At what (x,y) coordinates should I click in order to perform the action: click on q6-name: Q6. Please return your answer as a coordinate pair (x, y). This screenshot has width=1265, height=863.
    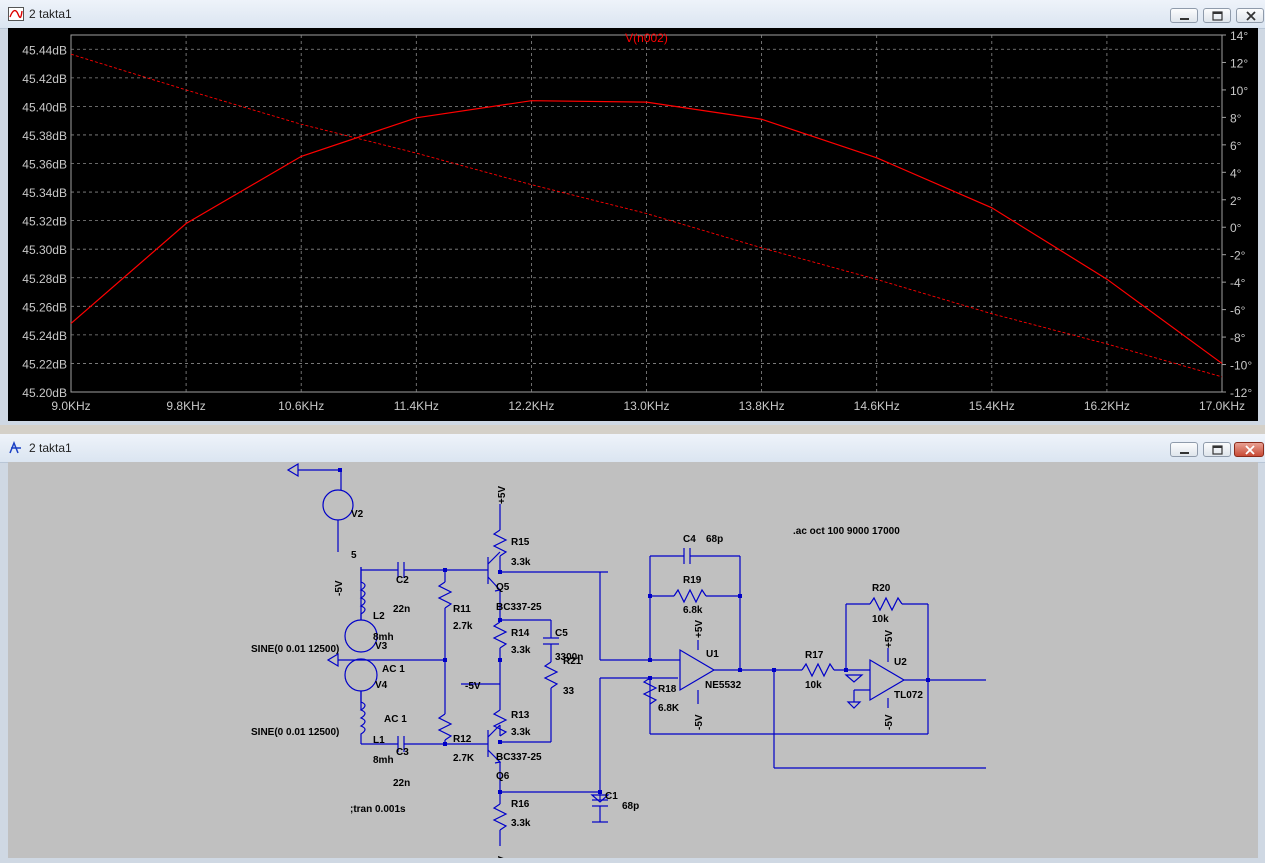
    Looking at the image, I should click on (503, 776).